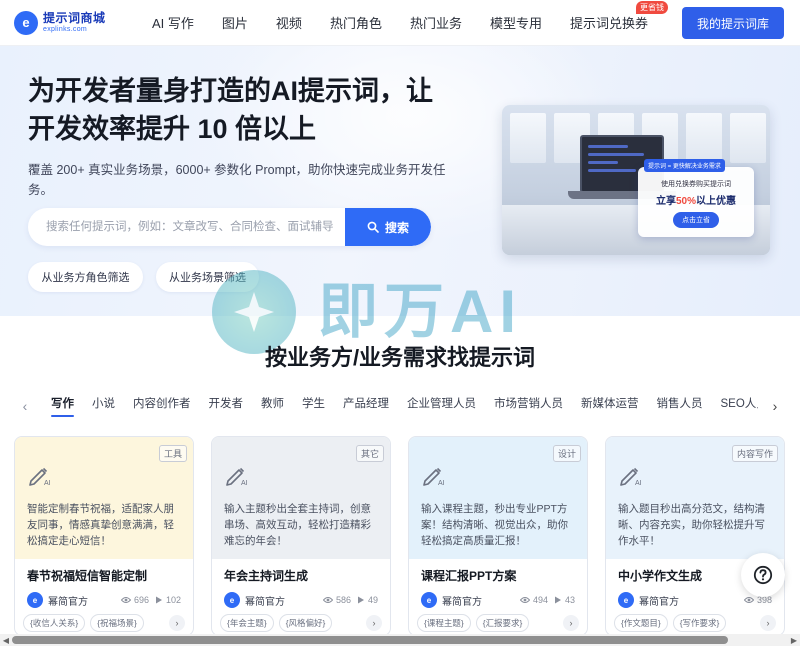  Describe the element at coordinates (696, 220) in the screenshot. I see `promo-claim-button: 点击立省` at that location.